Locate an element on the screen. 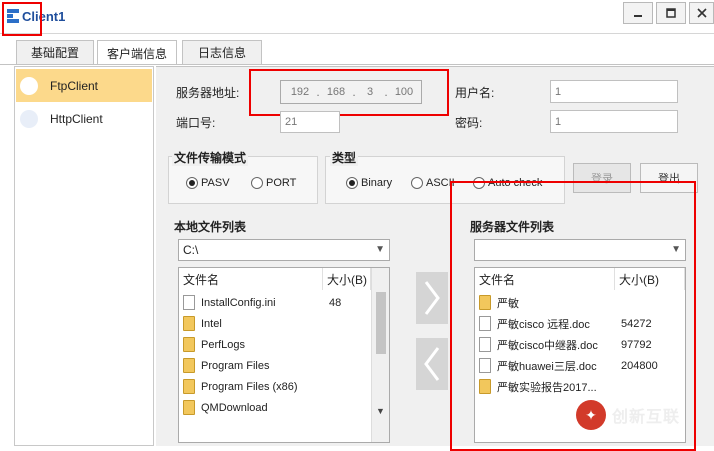 This screenshot has width=714, height=451. http-client-icon is located at coordinates (29, 118).